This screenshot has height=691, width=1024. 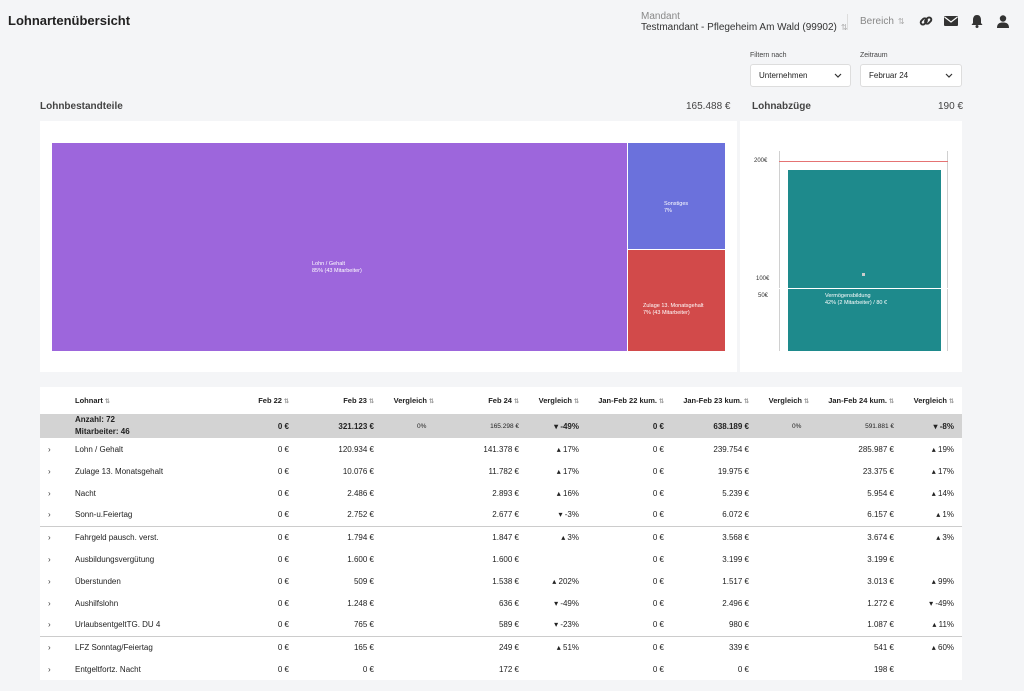 What do you see at coordinates (557, 646) in the screenshot?
I see `table-cell: ▴ 51%` at bounding box center [557, 646].